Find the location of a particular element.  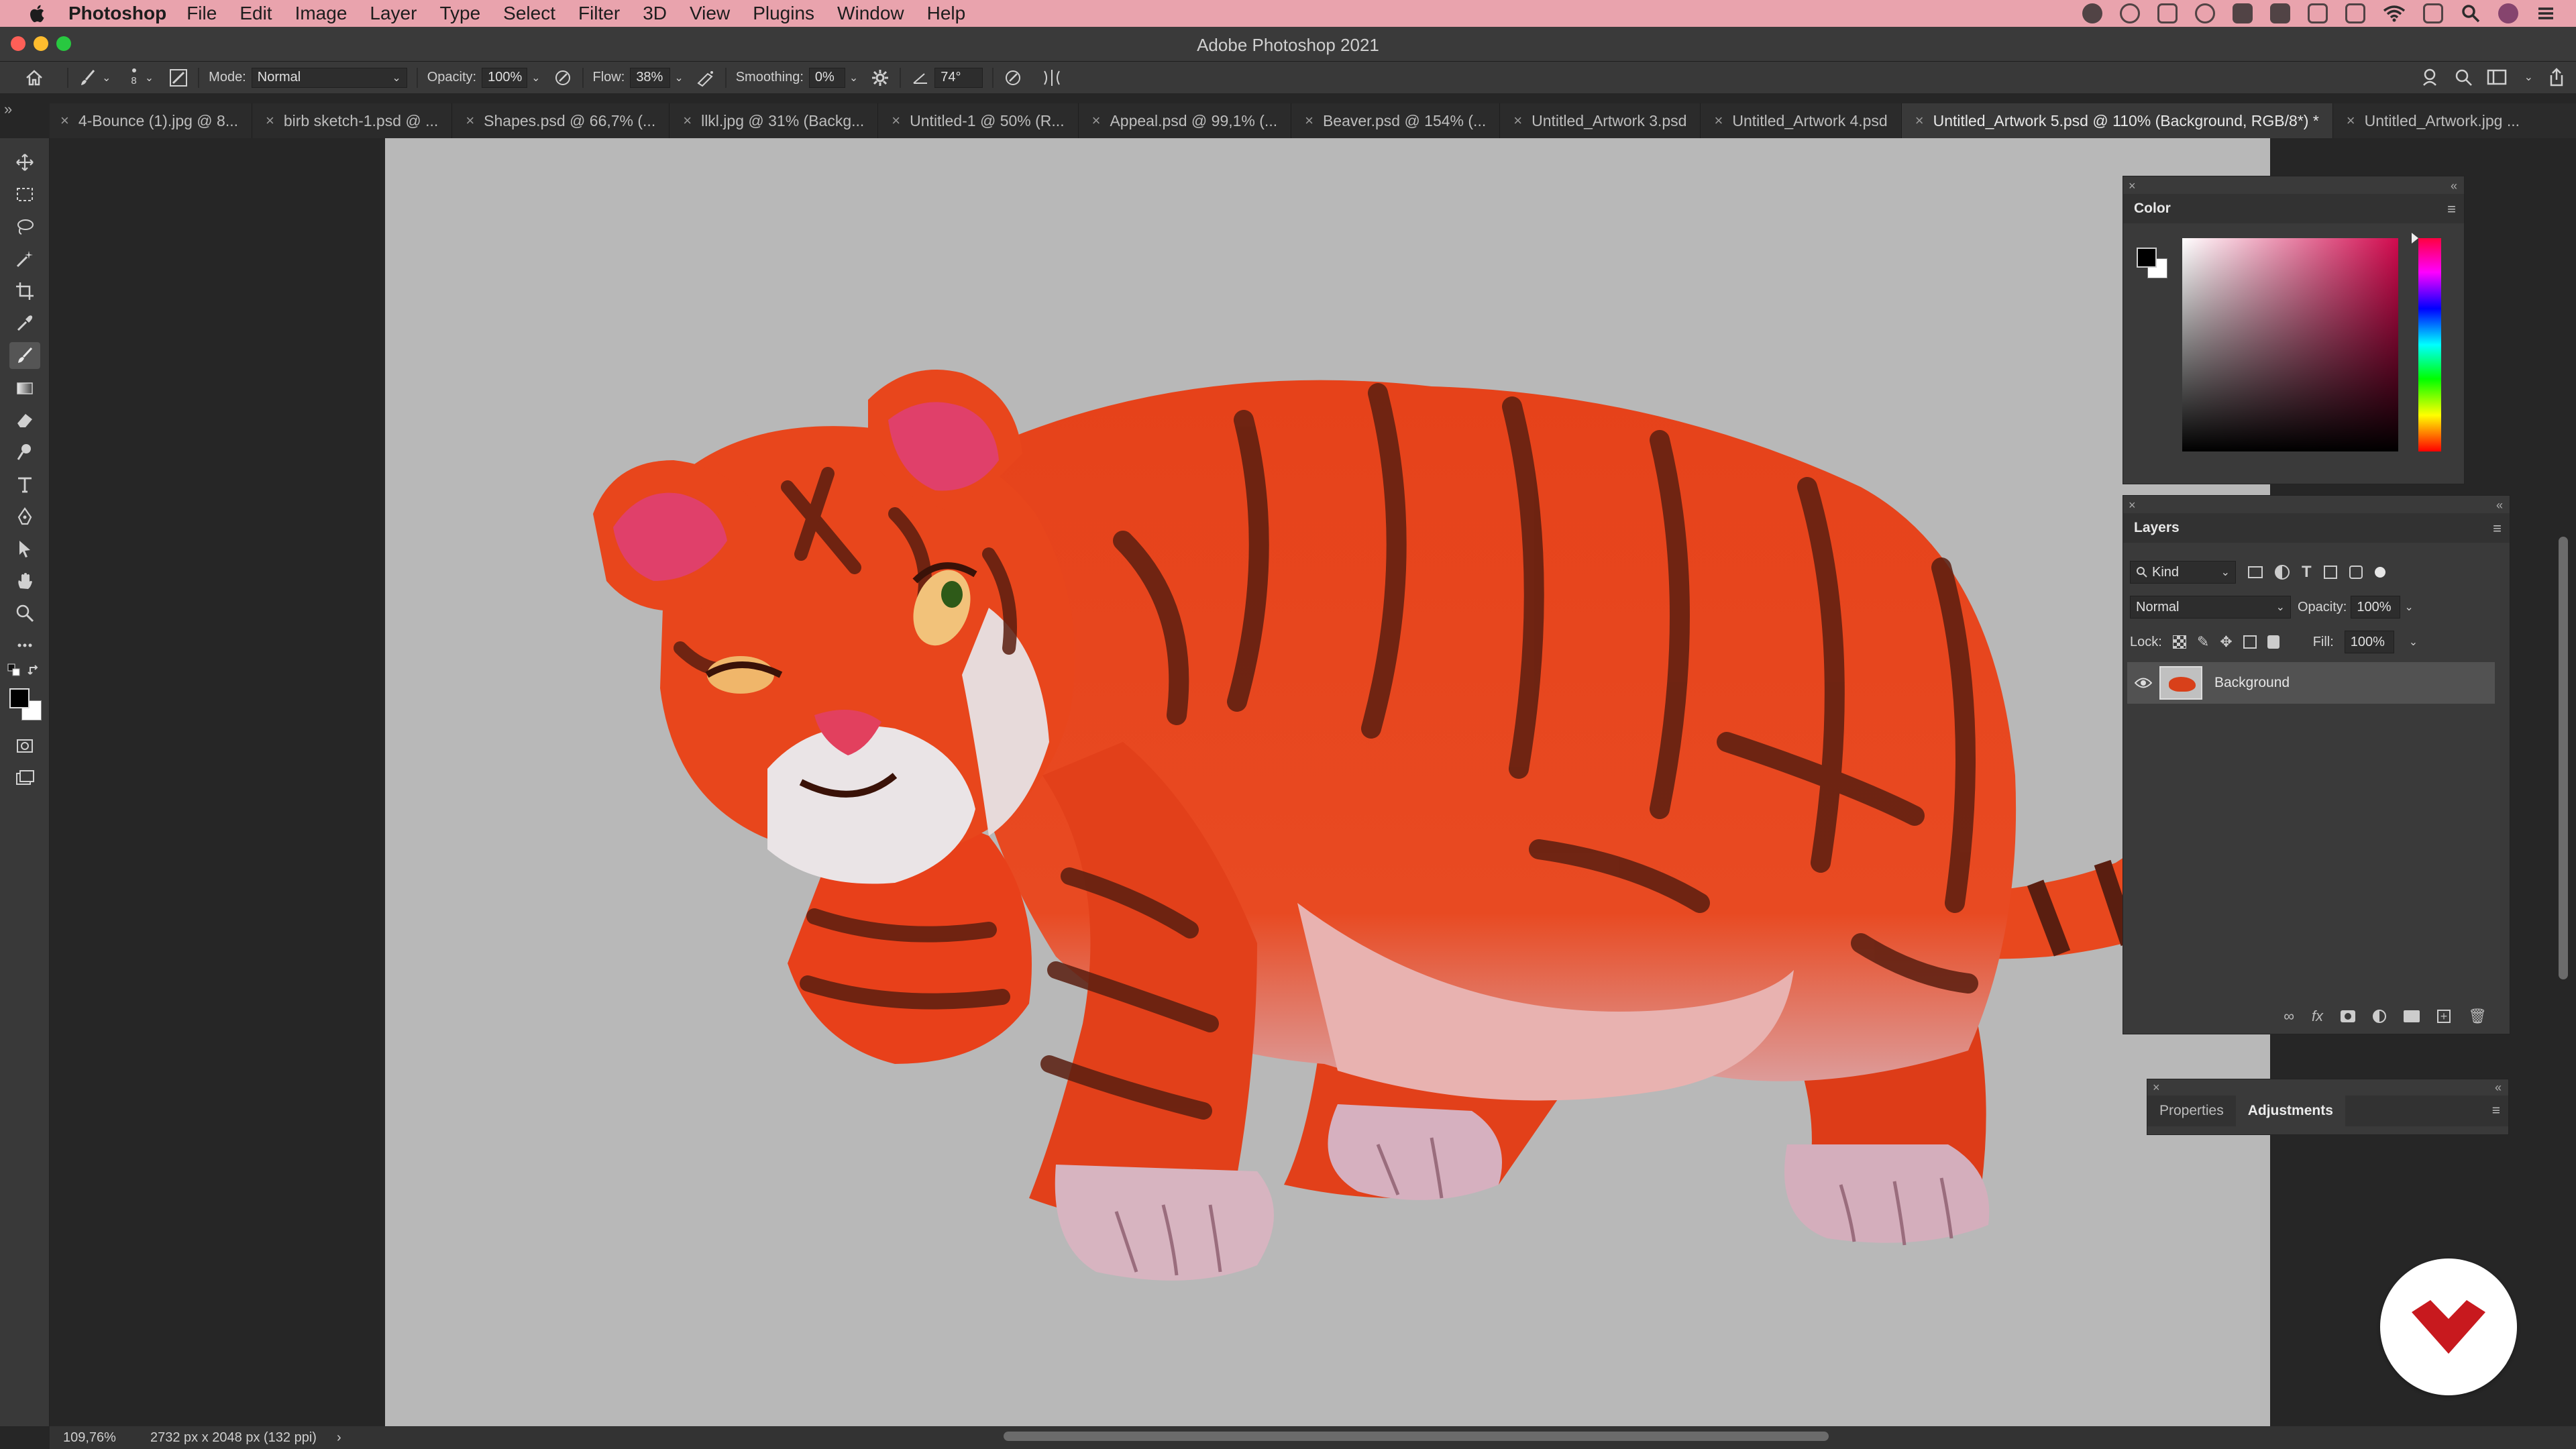

control-center-icon is located at coordinates (2433, 13).